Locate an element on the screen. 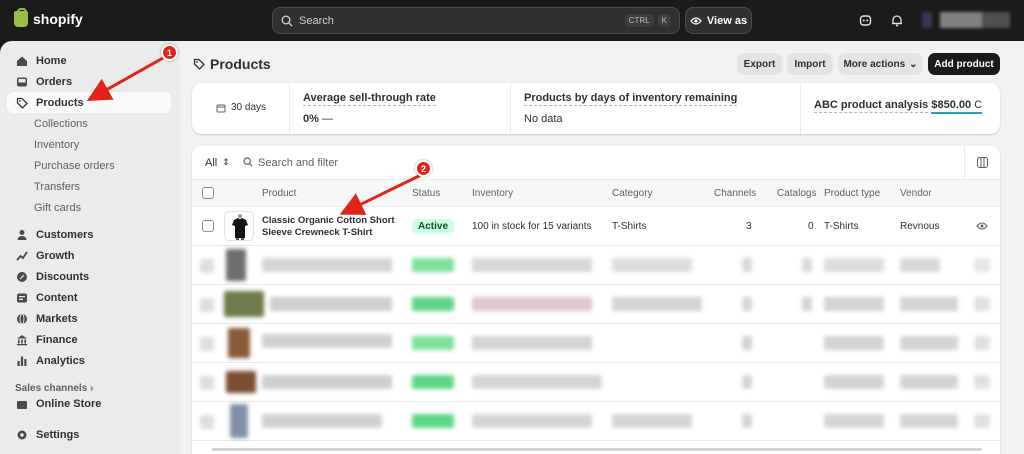  annotation-badge-2: 2 is located at coordinates (423, 168).